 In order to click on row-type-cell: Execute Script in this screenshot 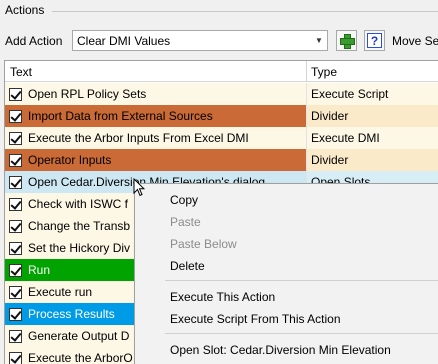, I will do `click(372, 94)`.